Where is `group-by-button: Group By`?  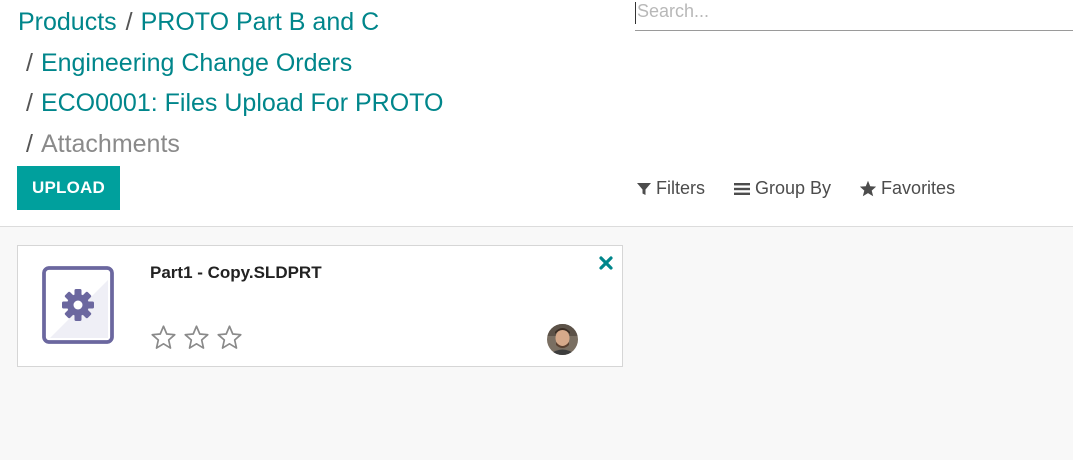 group-by-button: Group By is located at coordinates (782, 188).